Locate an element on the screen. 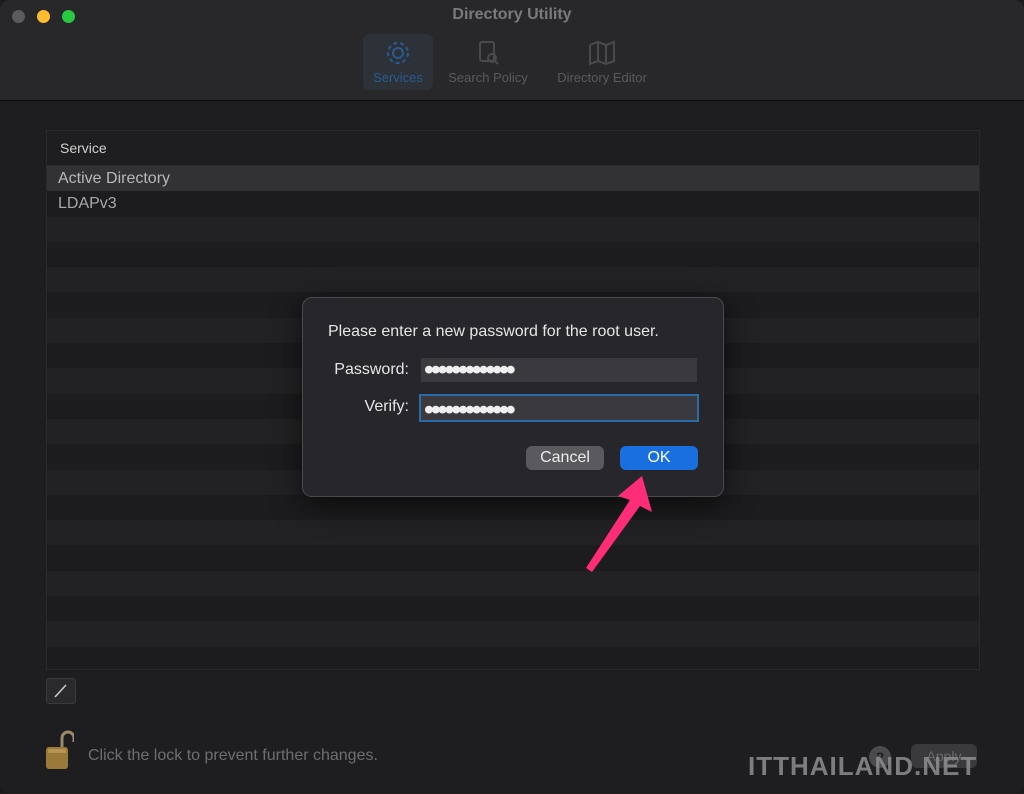  ok-button: OK is located at coordinates (659, 458).